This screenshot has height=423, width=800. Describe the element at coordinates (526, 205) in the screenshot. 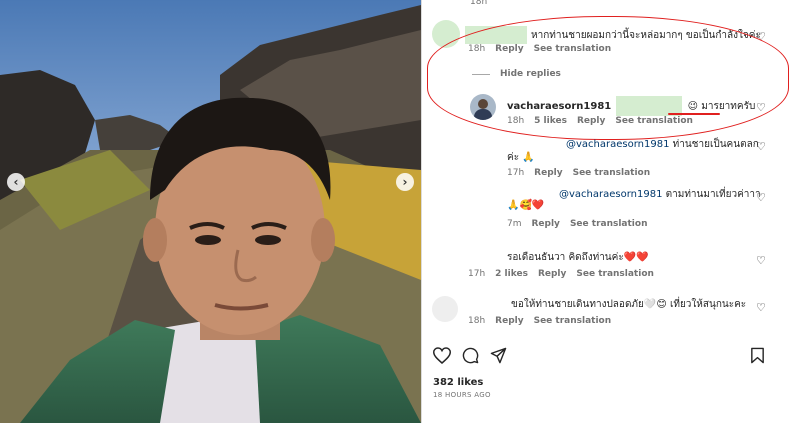

I see `comment-text-continued: 🙏🥰❤️` at that location.